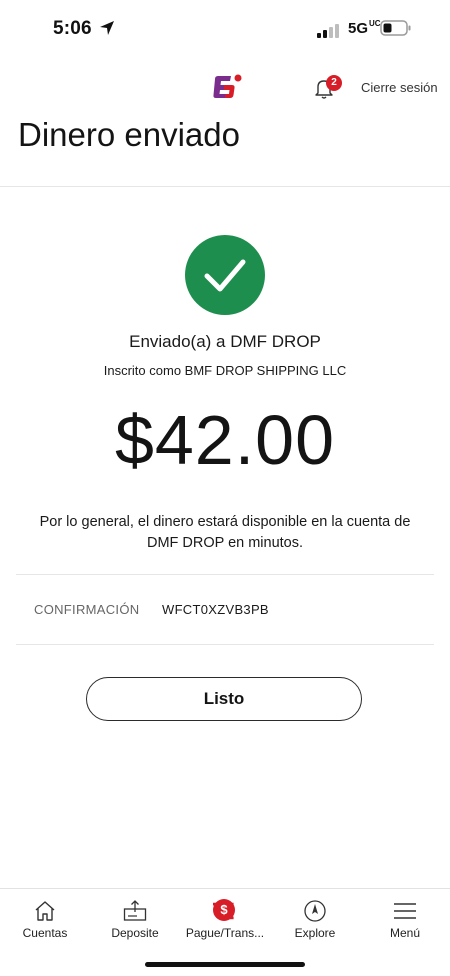  I want to click on done-button: Listo, so click(224, 699).